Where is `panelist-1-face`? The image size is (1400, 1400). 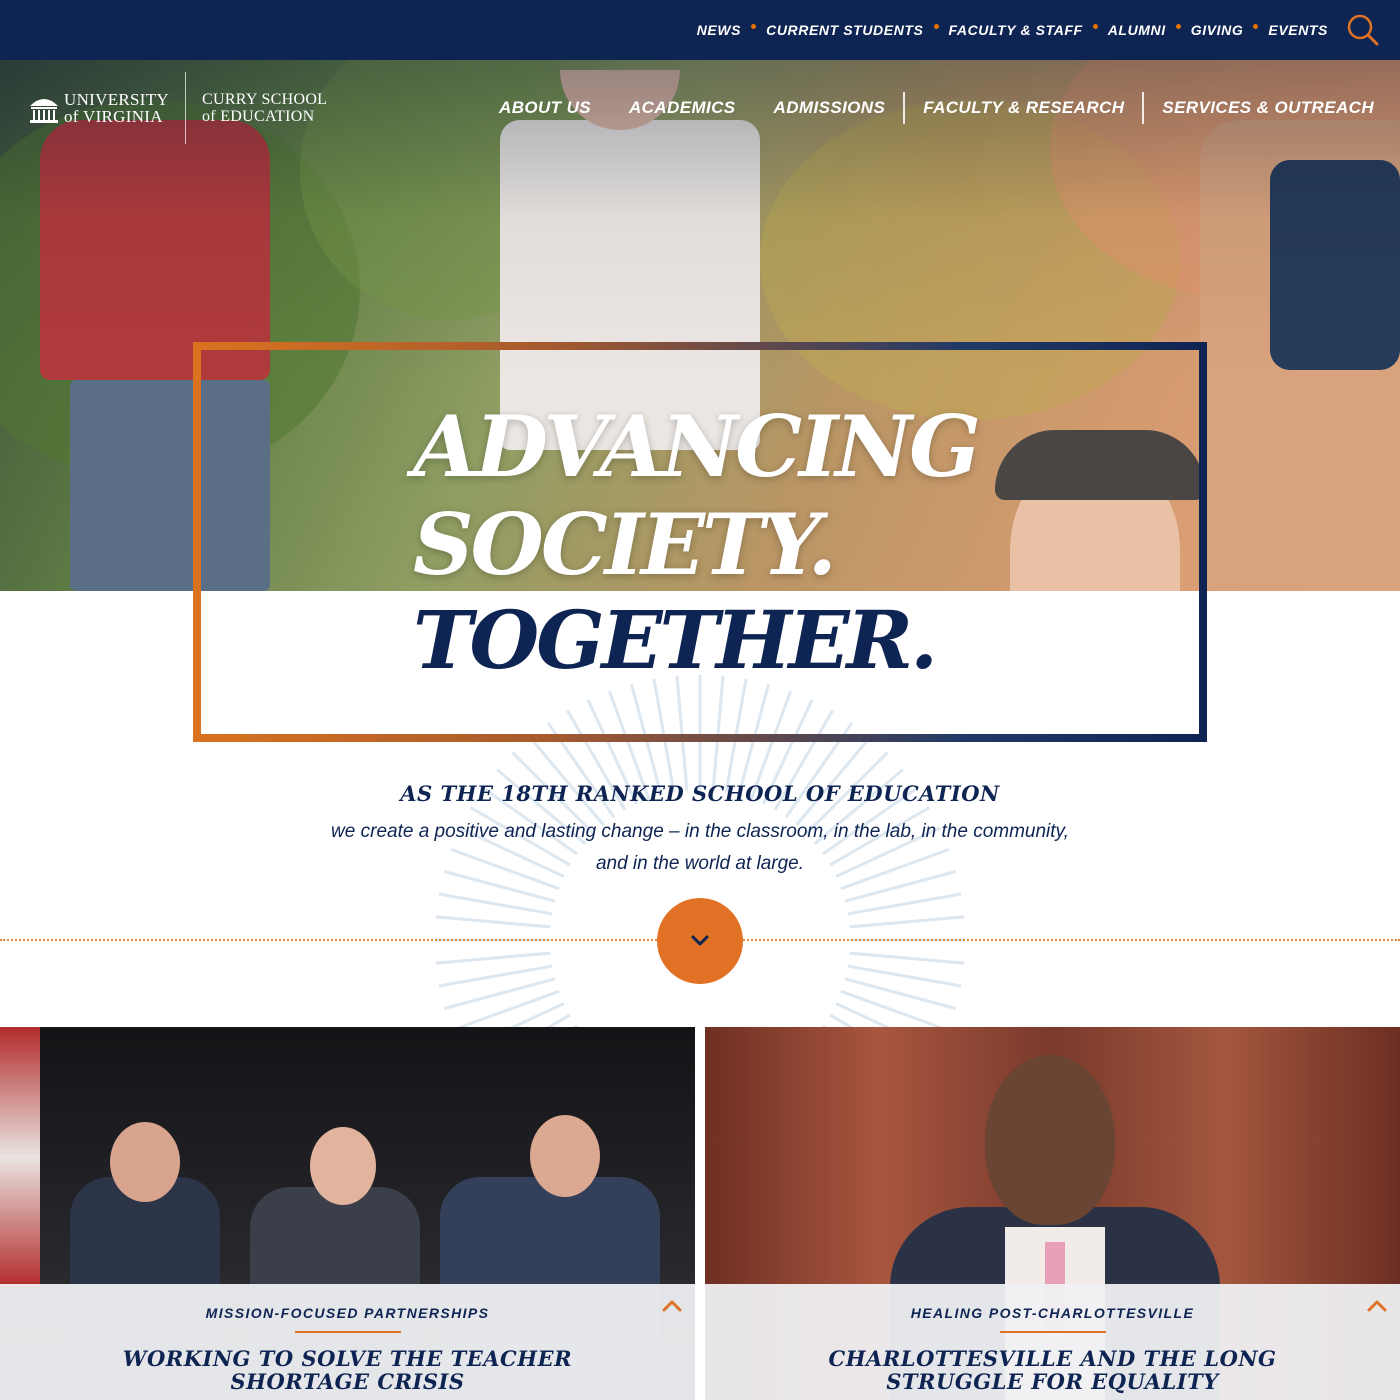 panelist-1-face is located at coordinates (145, 1162).